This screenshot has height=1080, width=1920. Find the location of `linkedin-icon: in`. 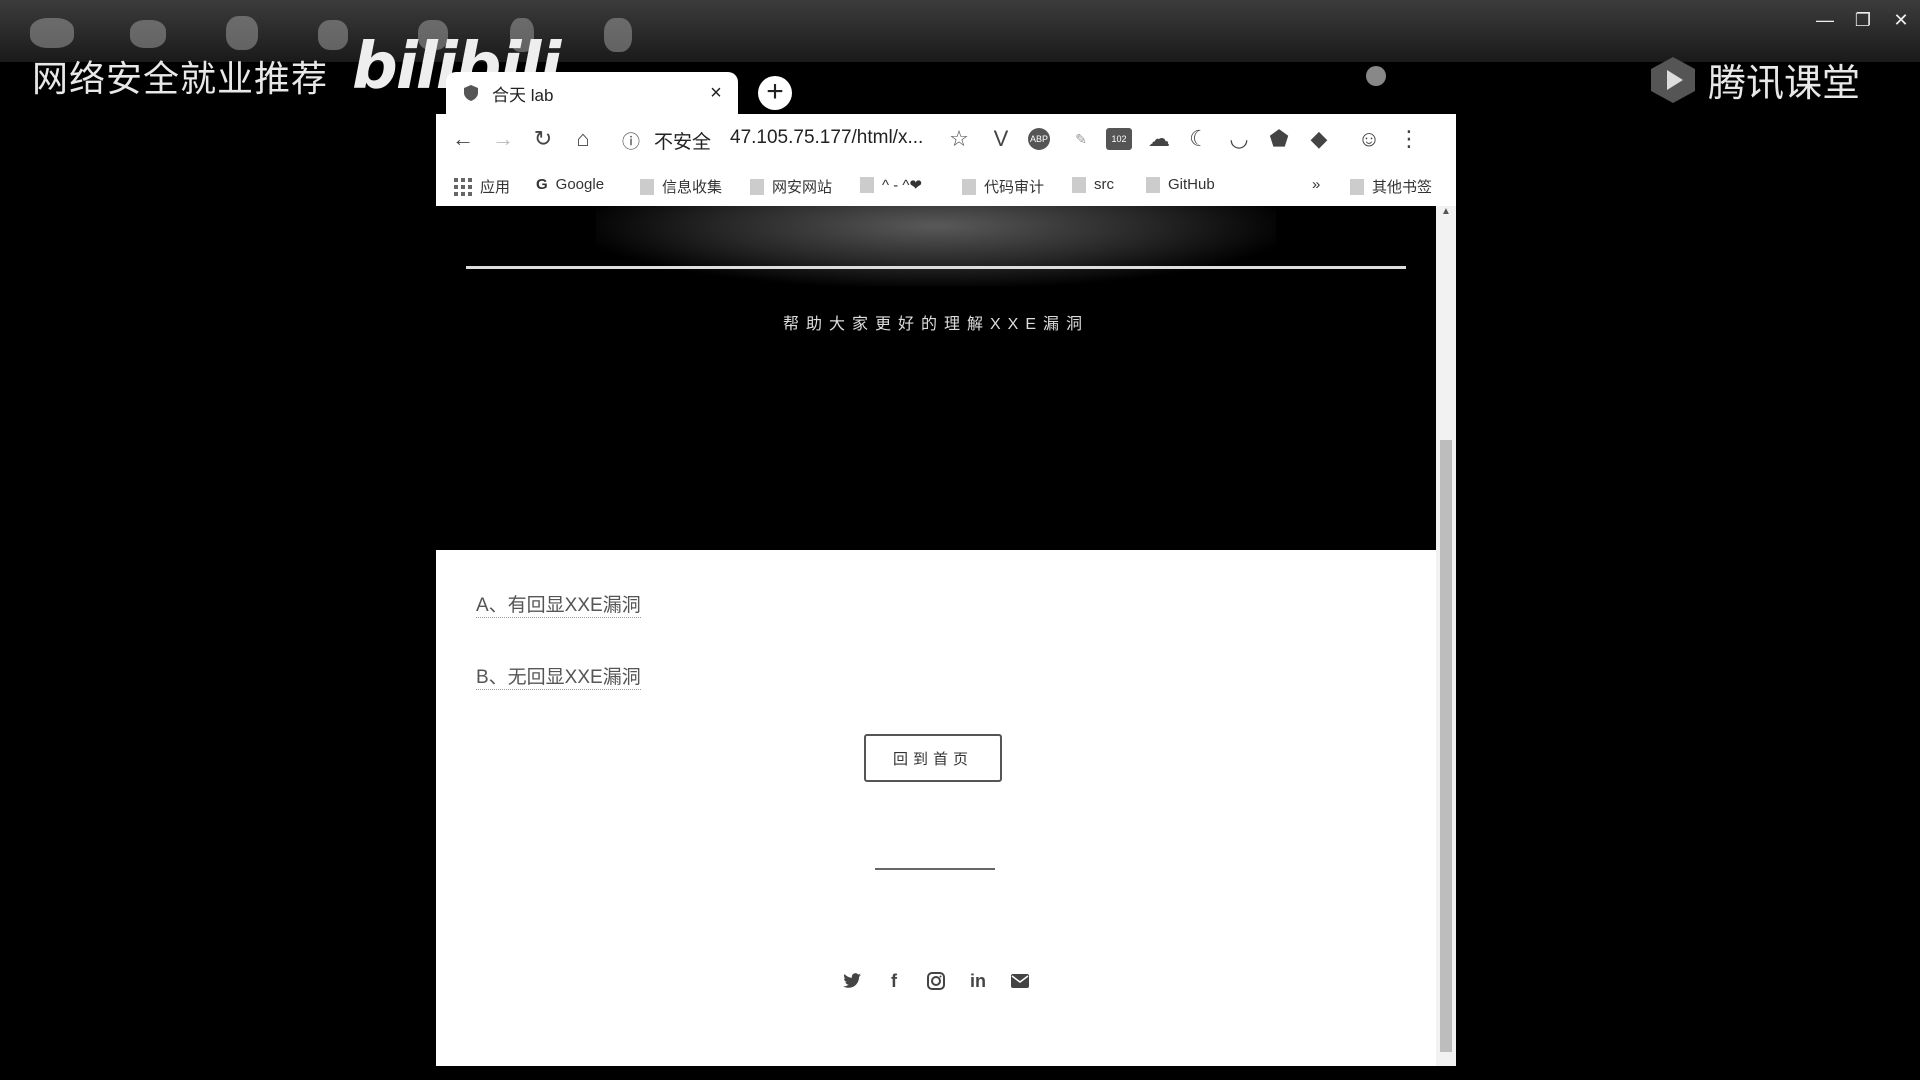

linkedin-icon: in is located at coordinates (978, 981).